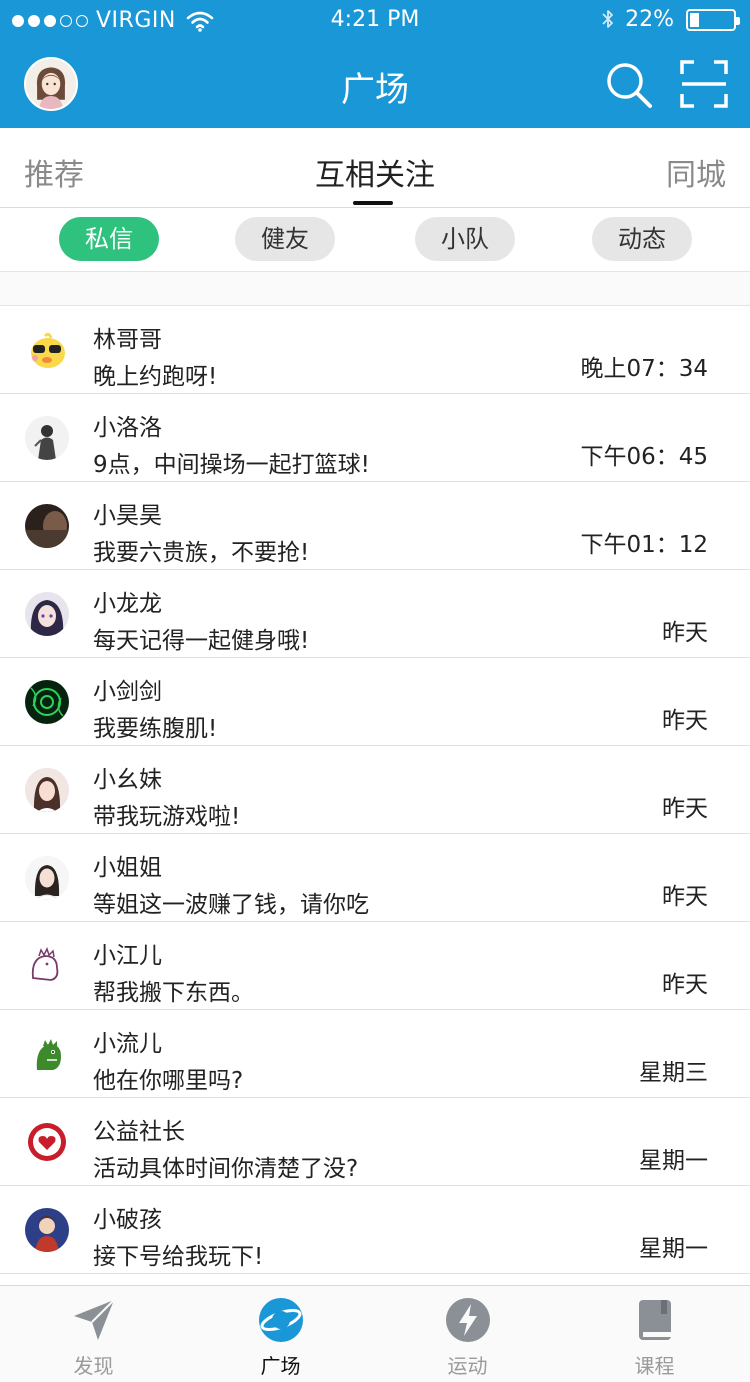 The image size is (750, 1382). What do you see at coordinates (465, 239) in the screenshot?
I see `chip-team: 小队` at bounding box center [465, 239].